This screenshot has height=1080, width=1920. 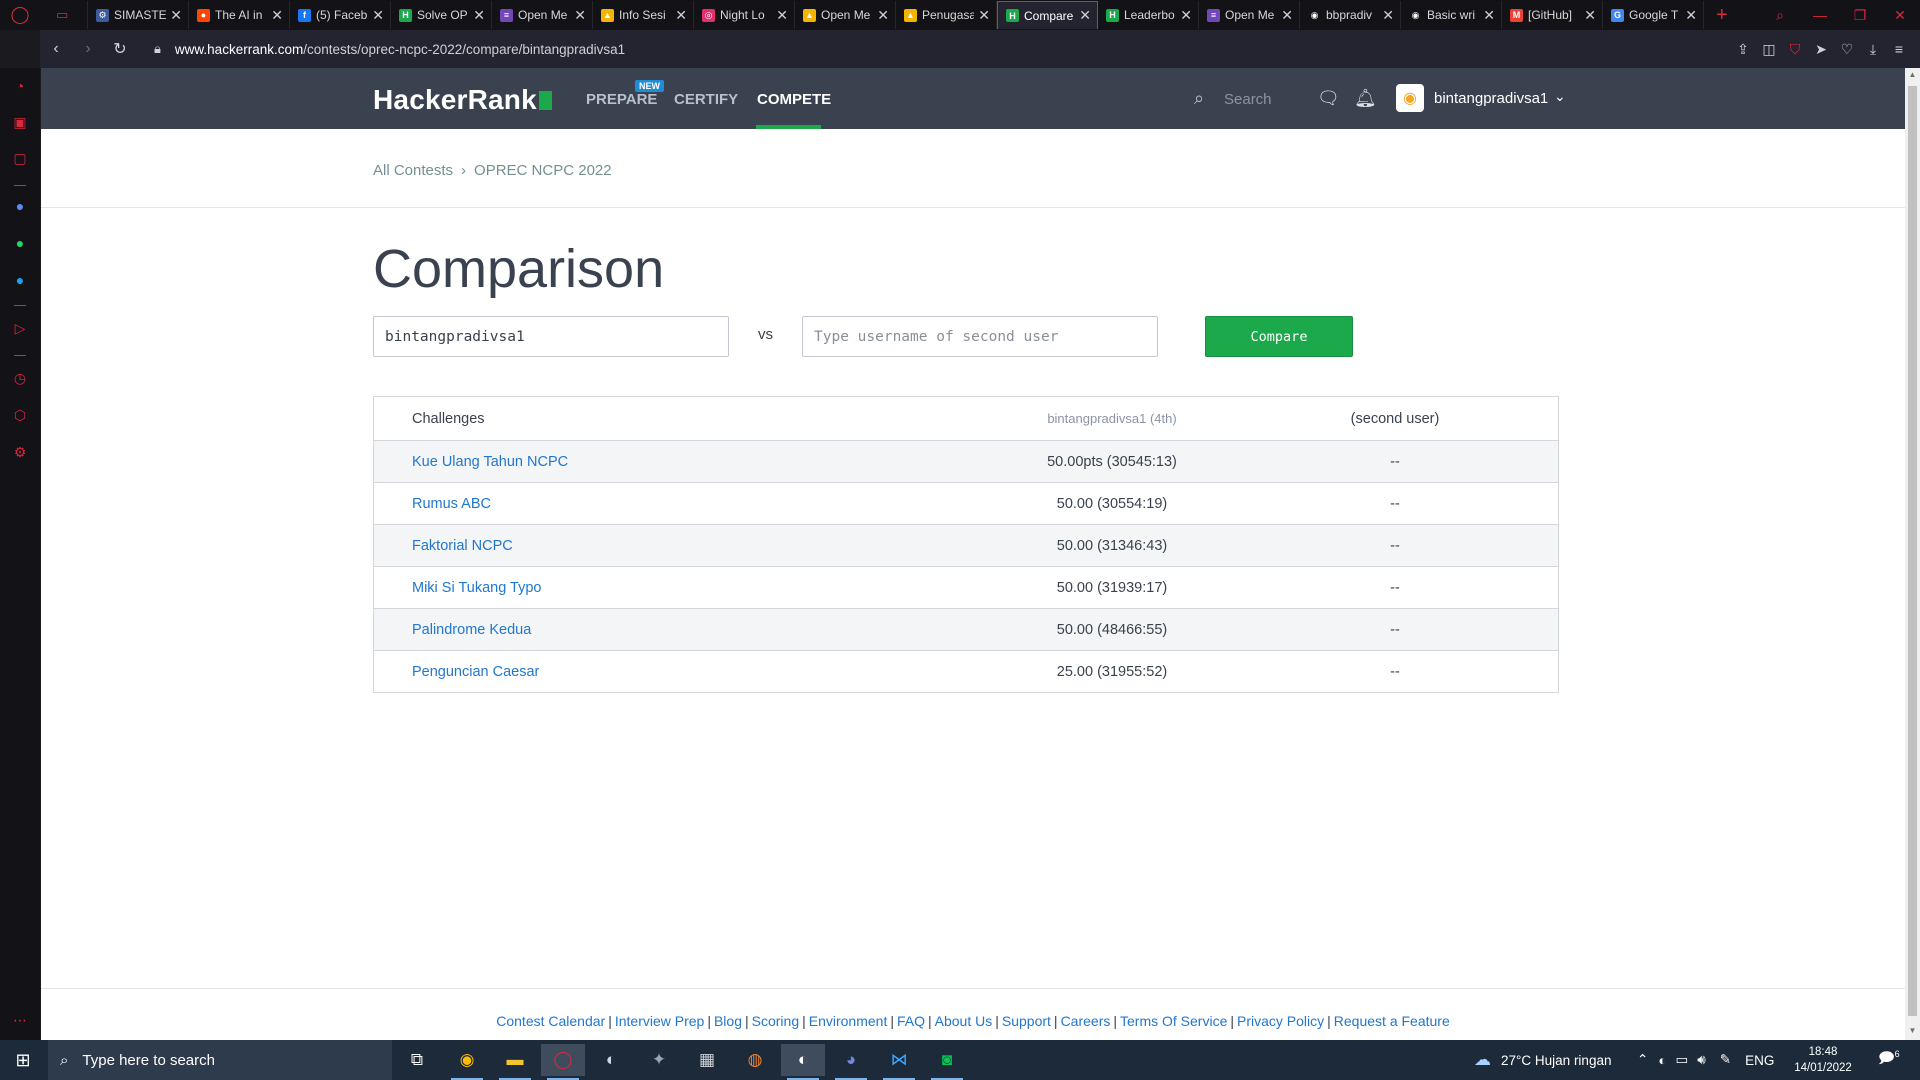 What do you see at coordinates (543, 170) in the screenshot?
I see `breadcrumb-contest: OPREC NCPC 2022` at bounding box center [543, 170].